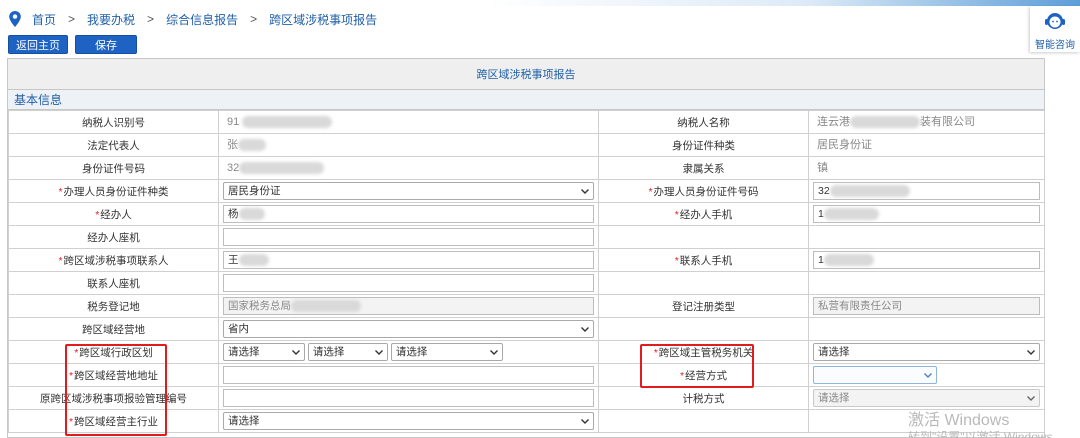 This screenshot has width=1080, height=438. I want to click on table-row: 纳税人识别号 91 纳税人名称 连云港 装有限公司, so click(526, 122).